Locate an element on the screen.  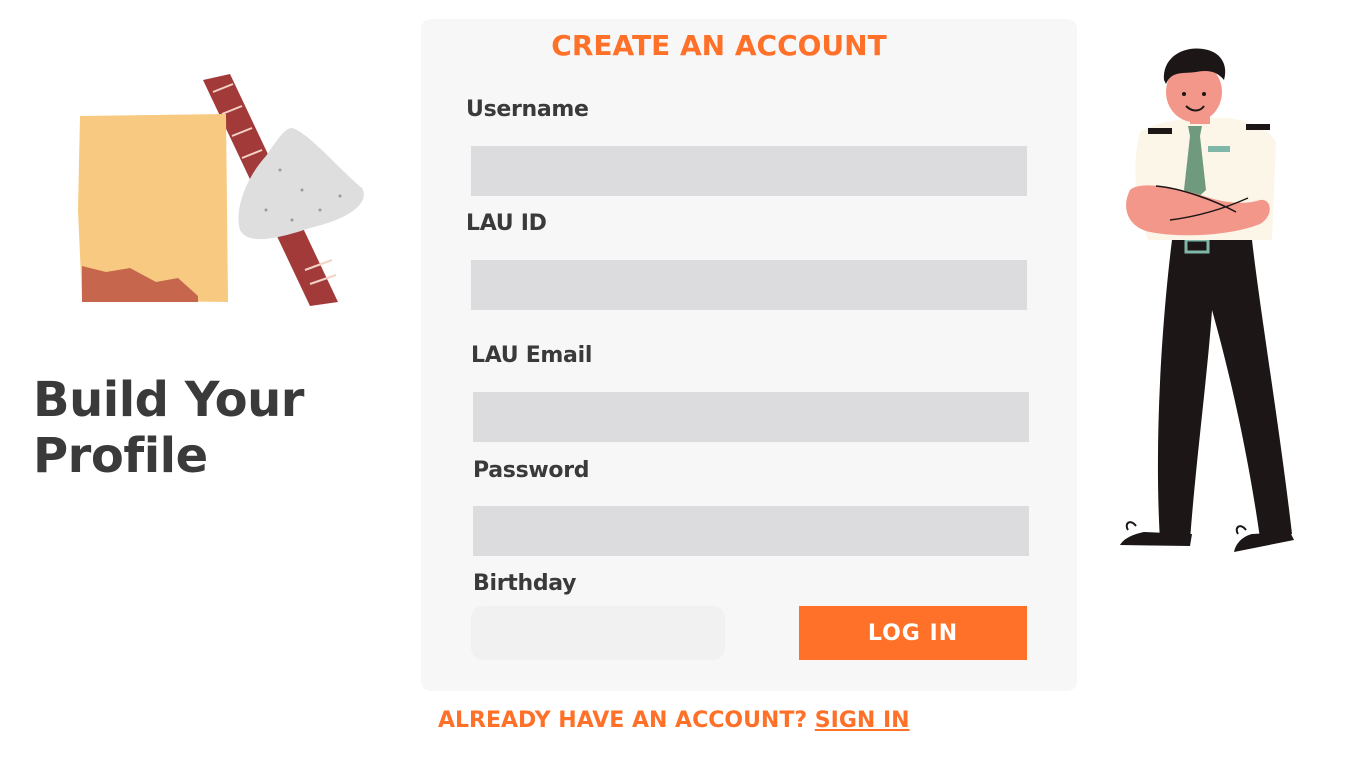
birthday-label: Birthday is located at coordinates (525, 583).